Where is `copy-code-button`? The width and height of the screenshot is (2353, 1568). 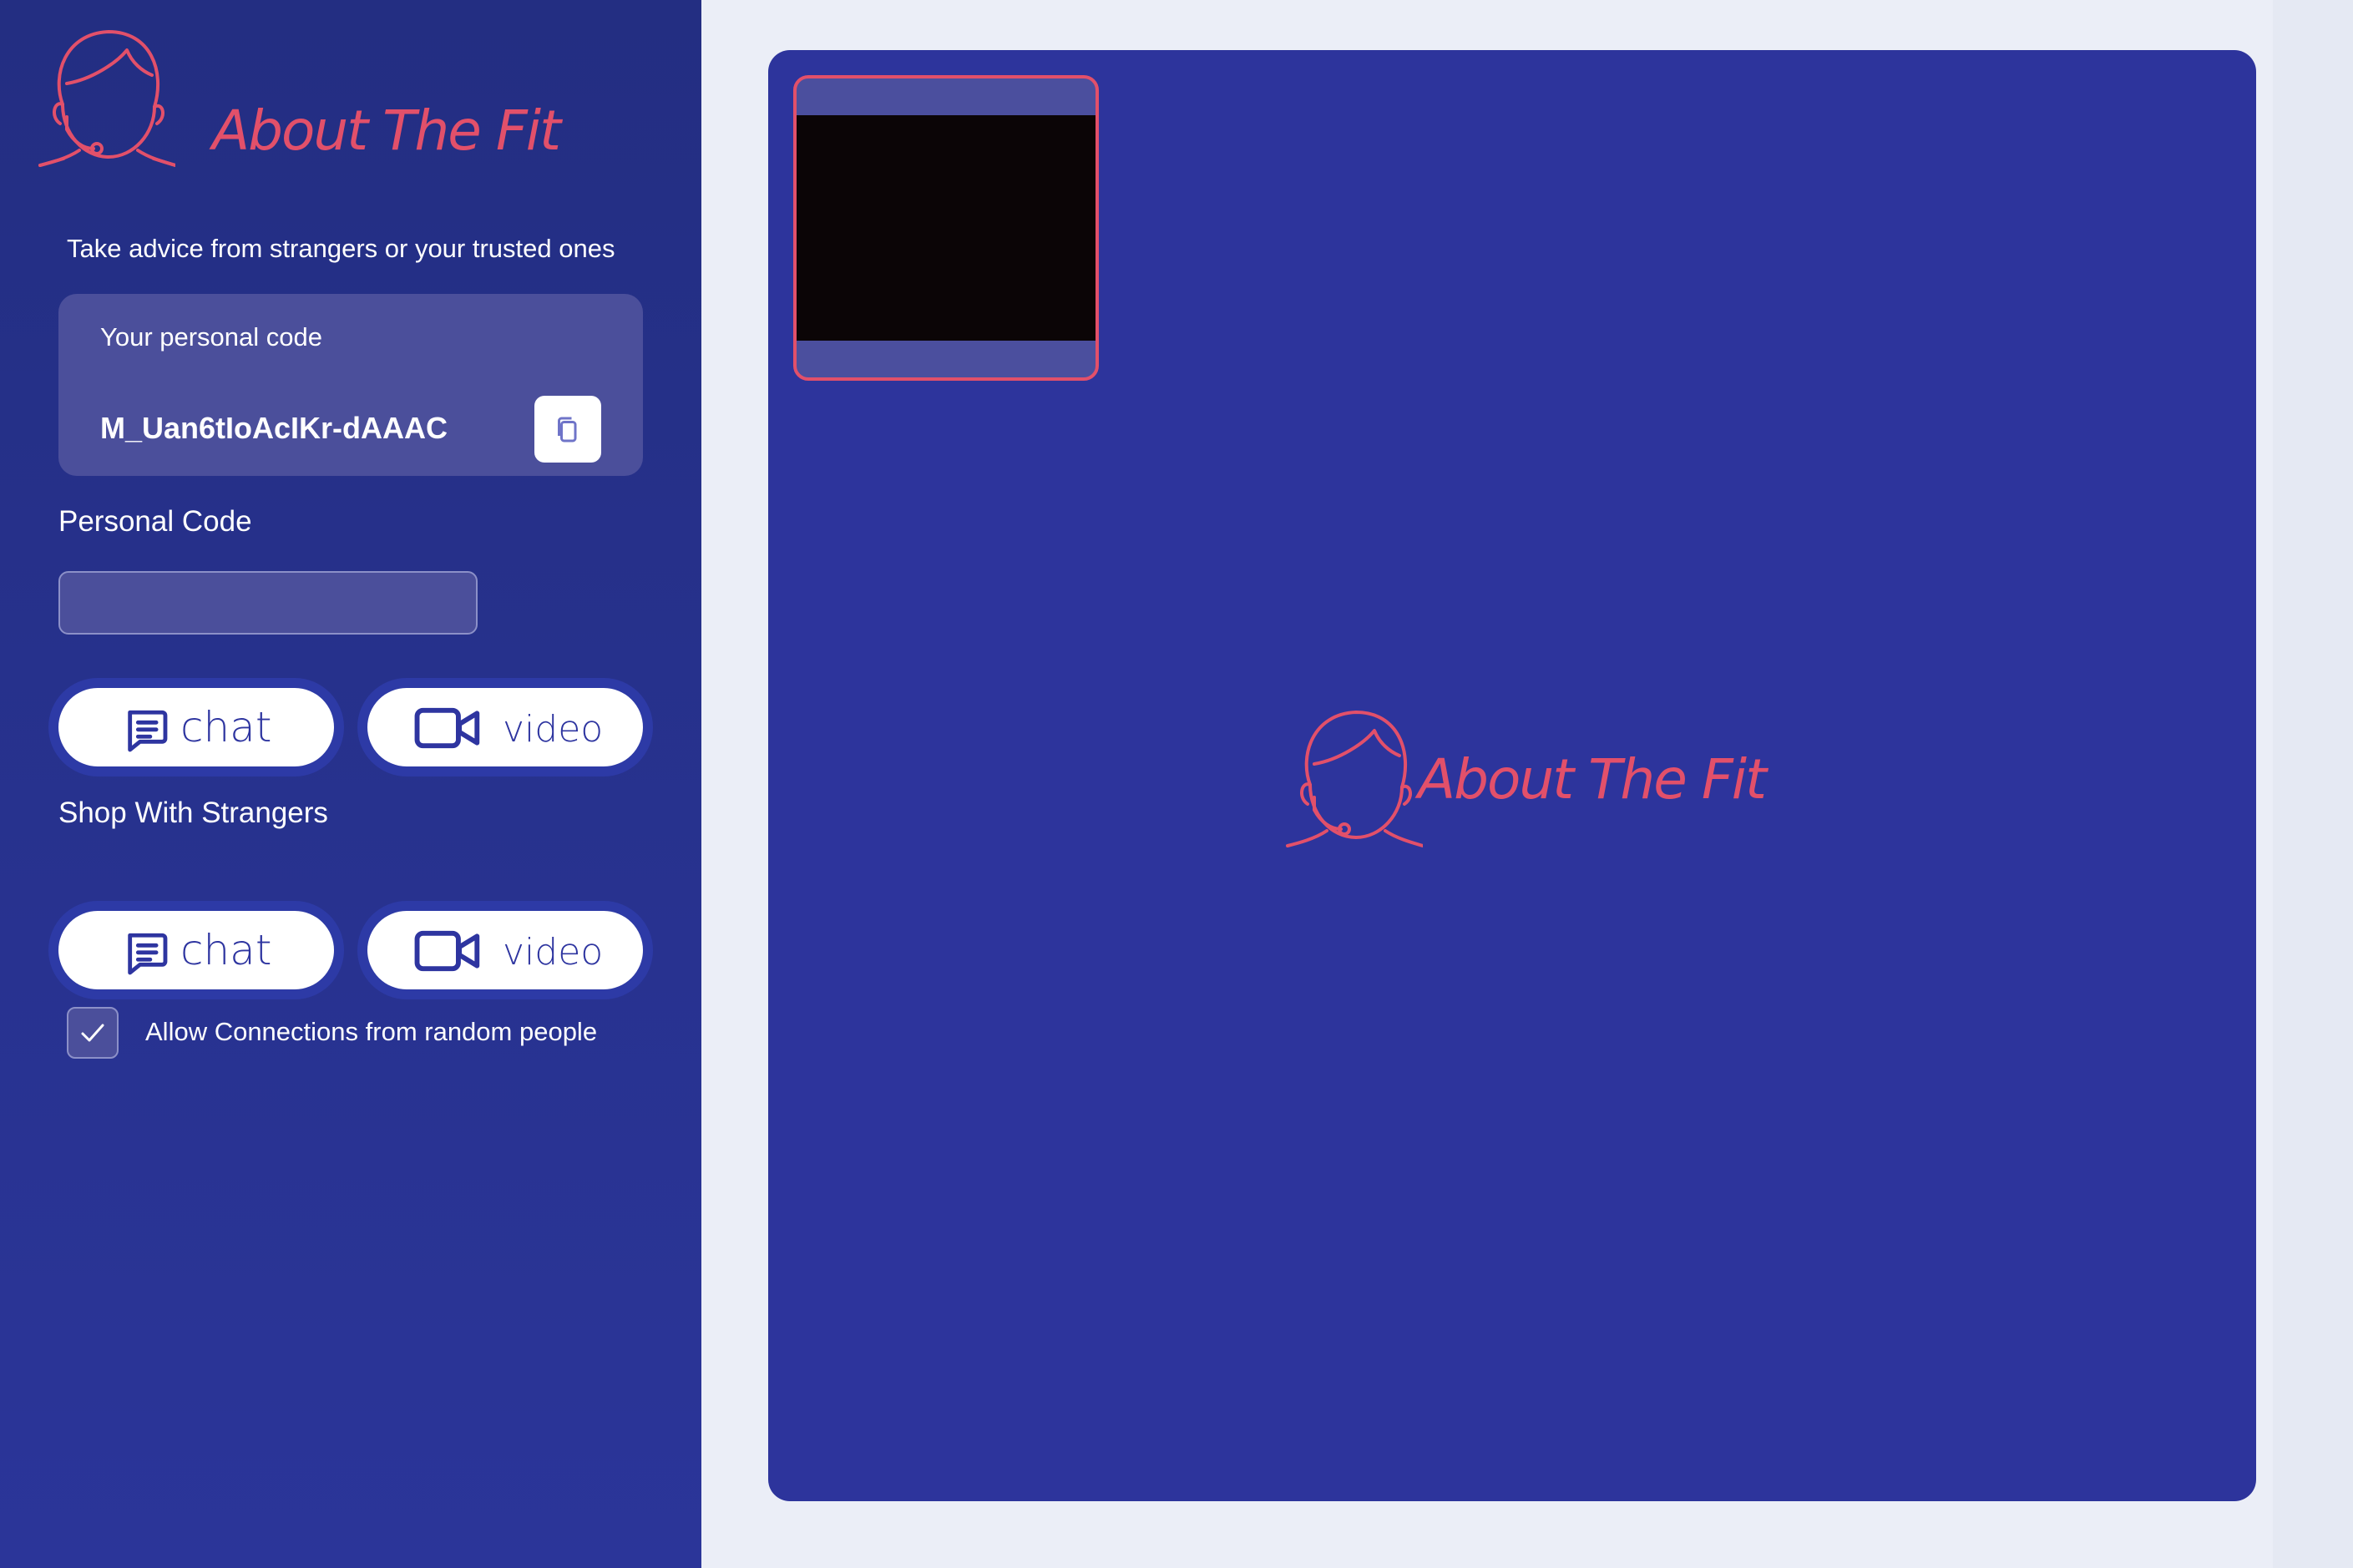 copy-code-button is located at coordinates (567, 429).